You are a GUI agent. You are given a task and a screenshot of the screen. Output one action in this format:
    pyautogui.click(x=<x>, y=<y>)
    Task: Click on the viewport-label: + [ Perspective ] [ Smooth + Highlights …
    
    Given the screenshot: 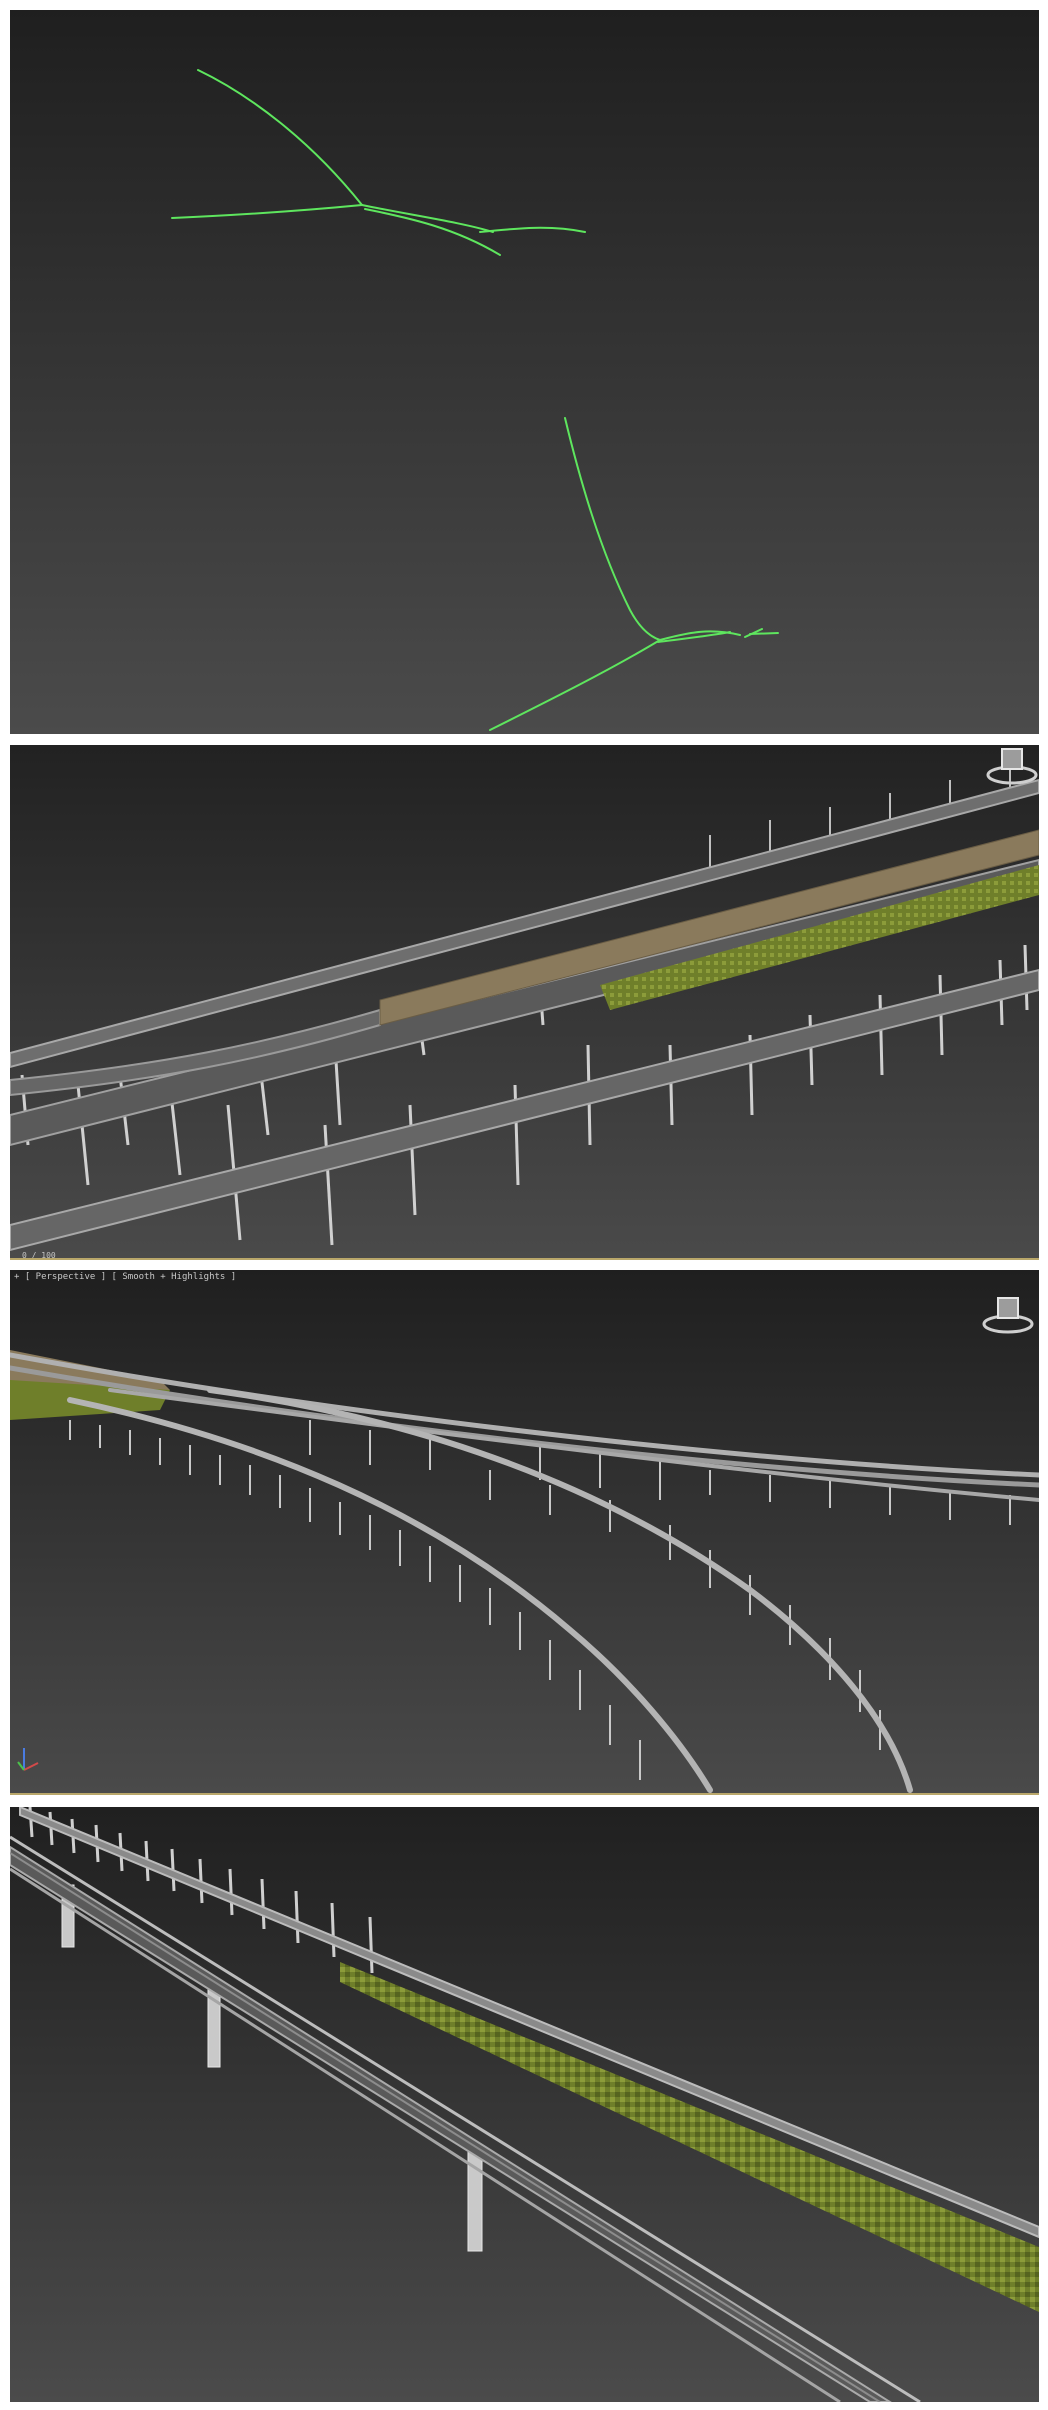 What is the action you would take?
    pyautogui.click(x=125, y=1277)
    